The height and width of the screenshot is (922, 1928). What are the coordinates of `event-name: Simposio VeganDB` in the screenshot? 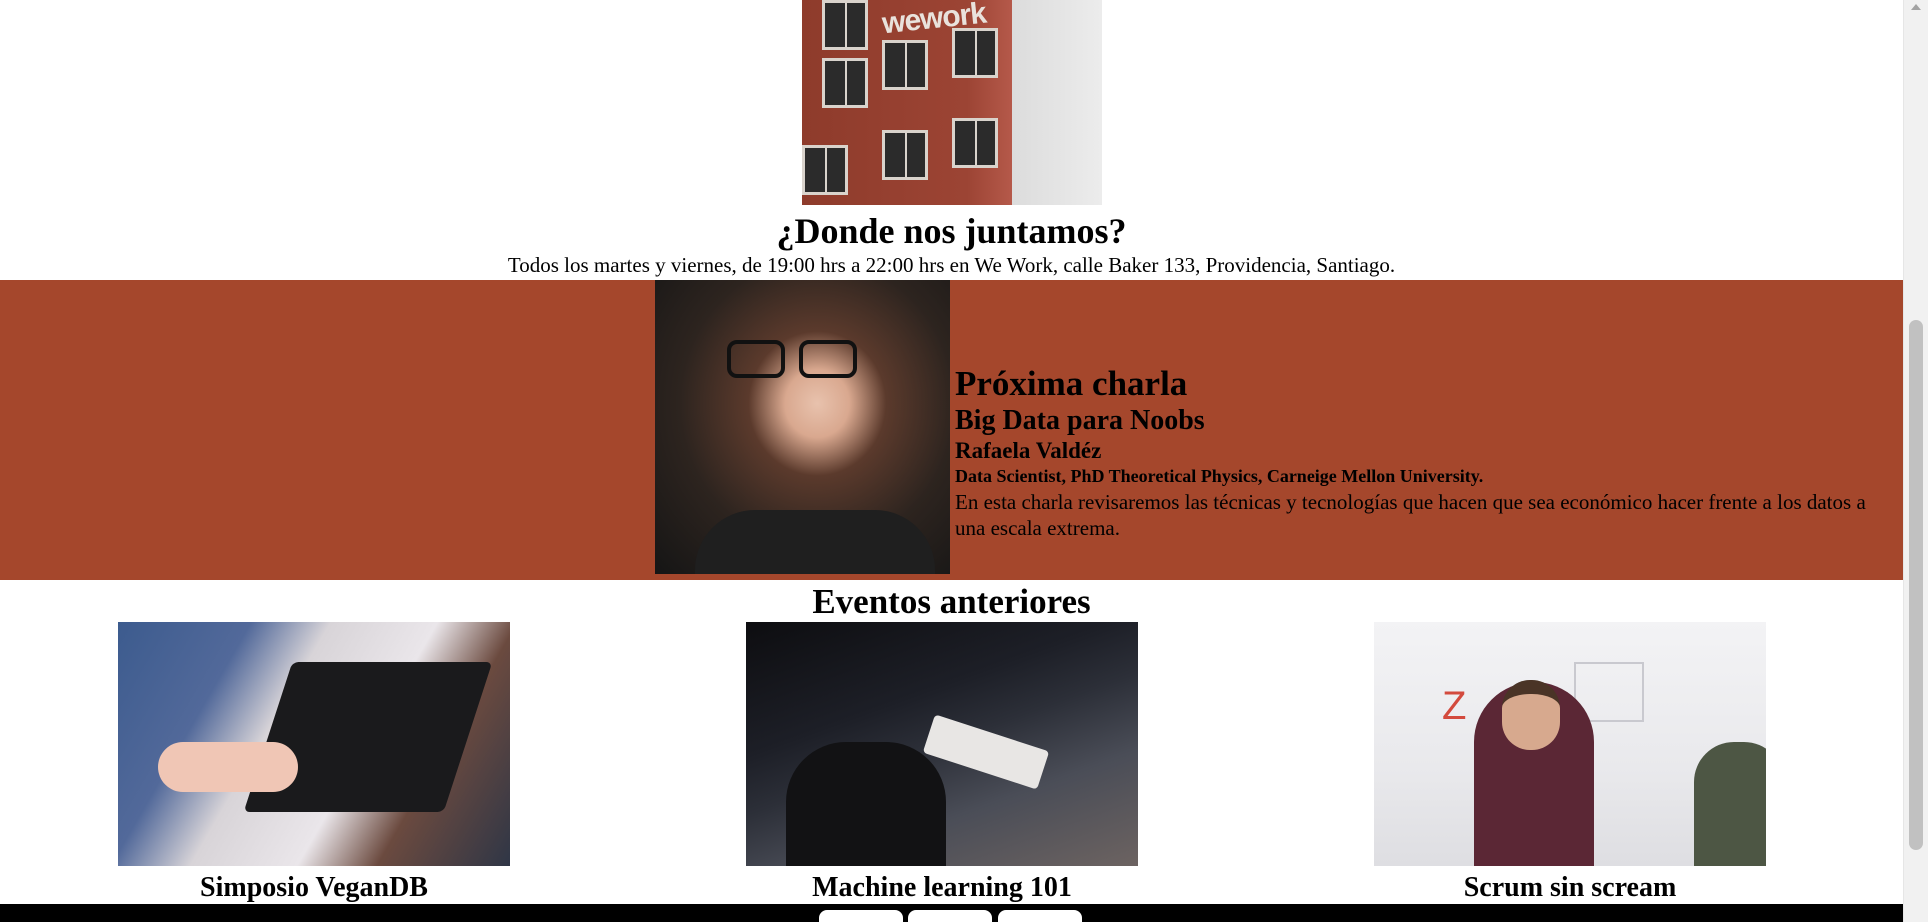 It's located at (314, 887).